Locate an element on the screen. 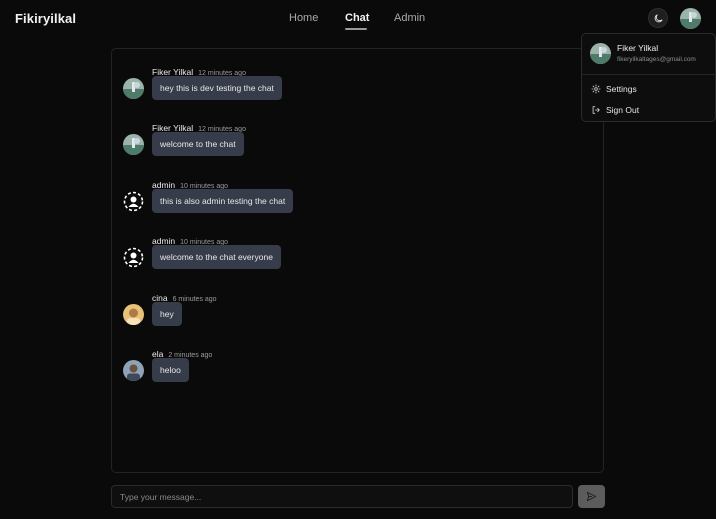 The width and height of the screenshot is (716, 519). theme-toggle-button is located at coordinates (658, 18).